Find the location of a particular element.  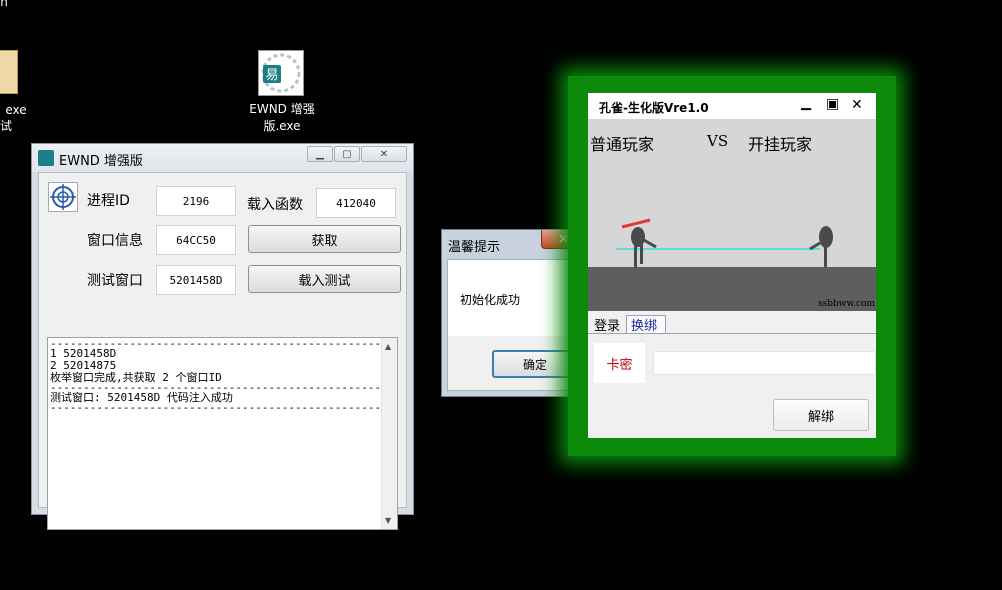

tab-strip-line is located at coordinates (732, 333).